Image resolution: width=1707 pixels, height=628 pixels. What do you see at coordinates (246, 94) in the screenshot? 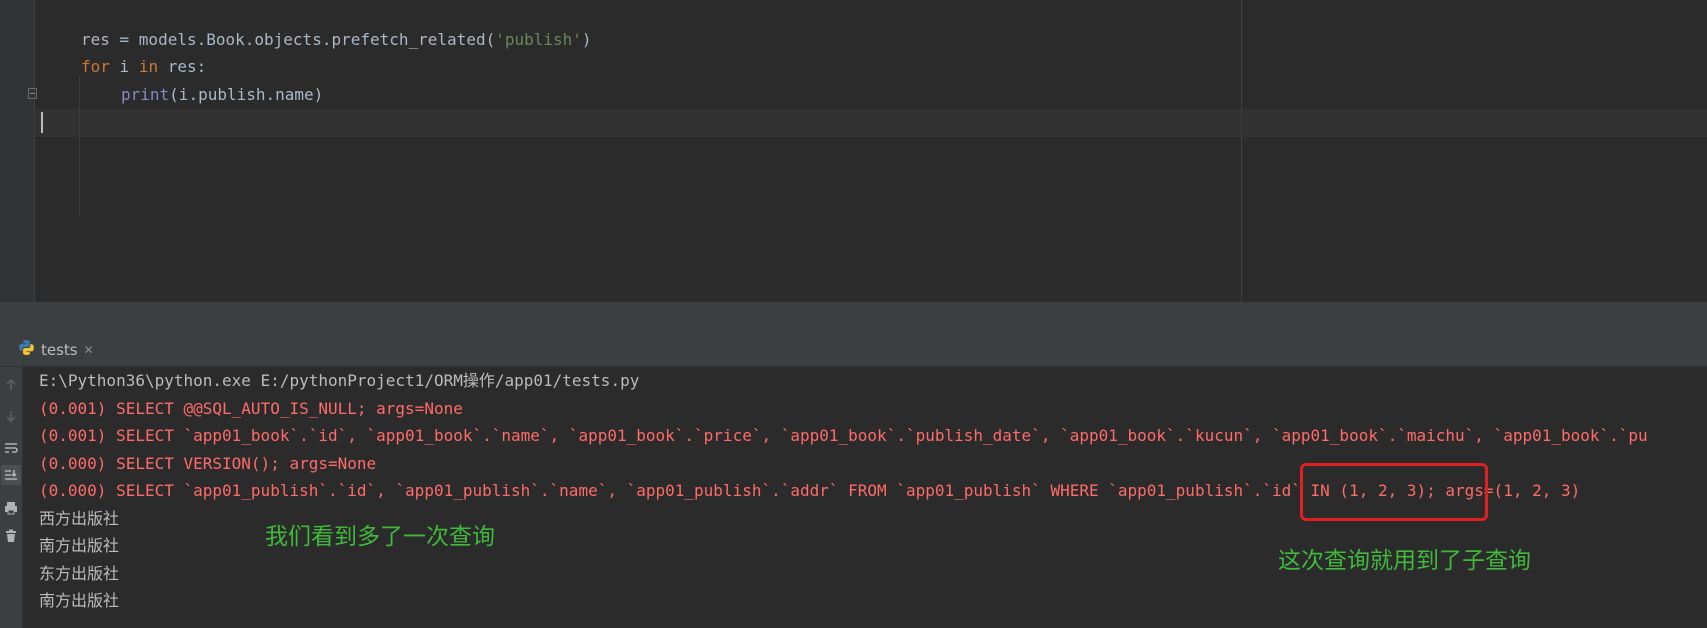
I see `code-text: (i.publish.name)` at bounding box center [246, 94].